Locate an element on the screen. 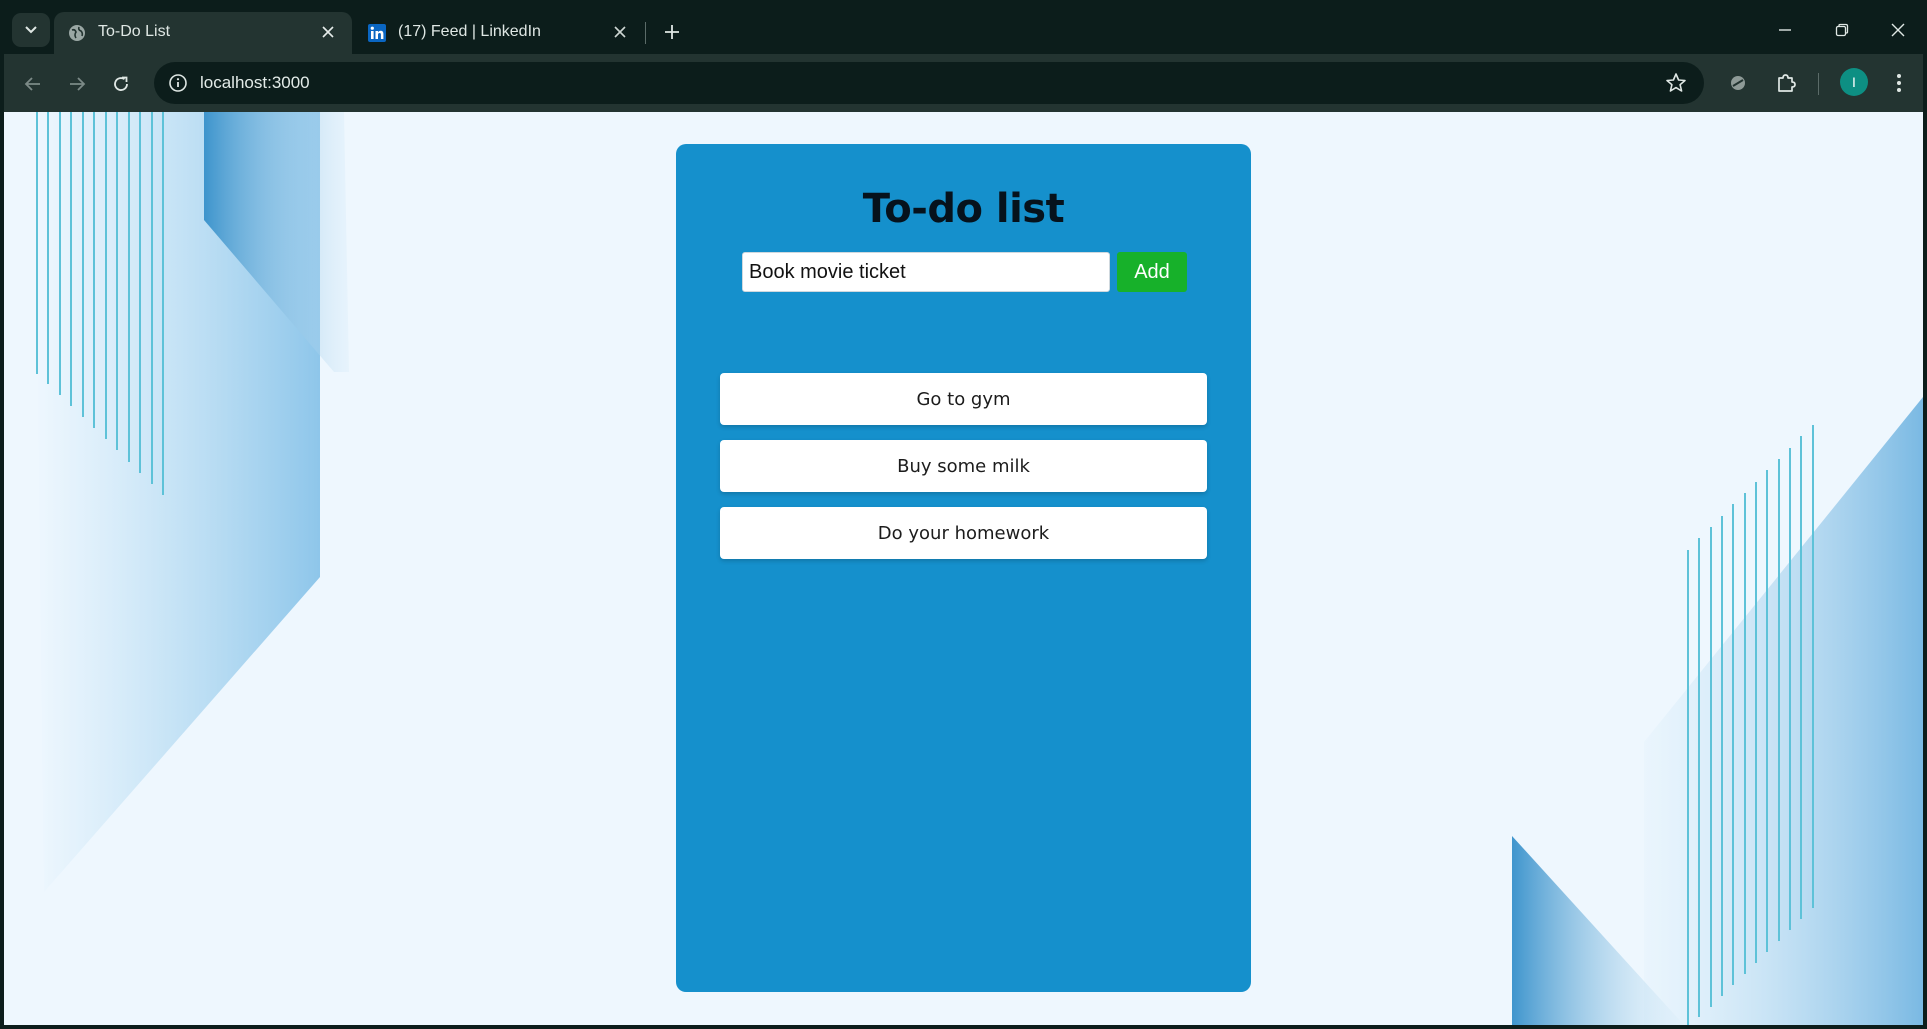 Image resolution: width=1927 pixels, height=1029 pixels. restore-button is located at coordinates (1842, 30).